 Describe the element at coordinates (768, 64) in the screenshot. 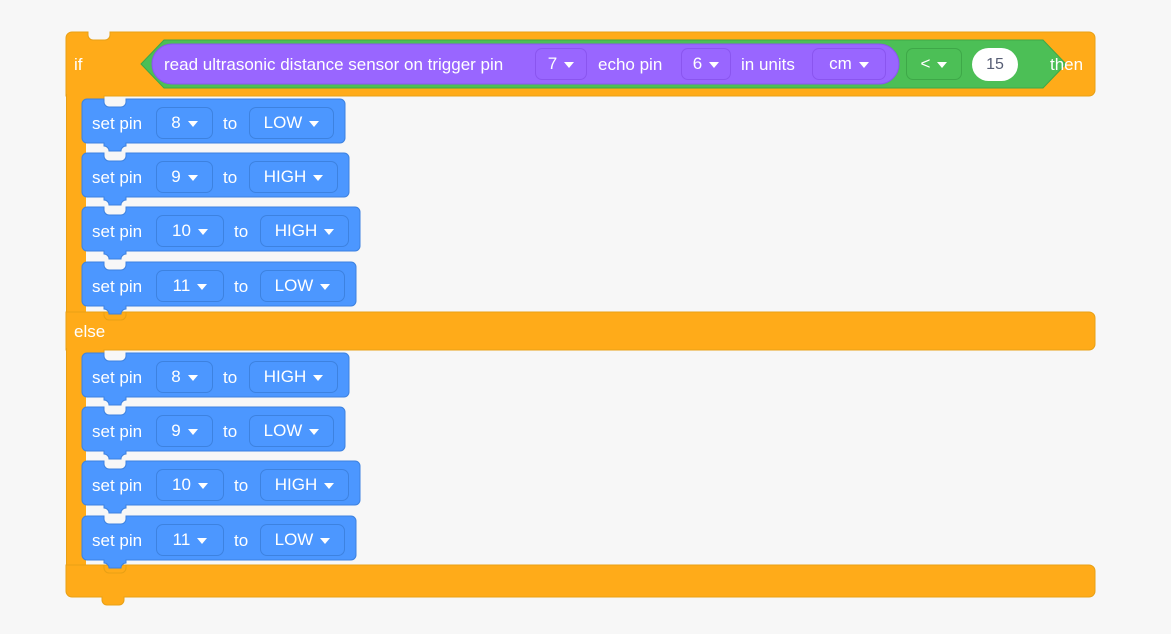

I see `sensor-label-units: in units` at that location.